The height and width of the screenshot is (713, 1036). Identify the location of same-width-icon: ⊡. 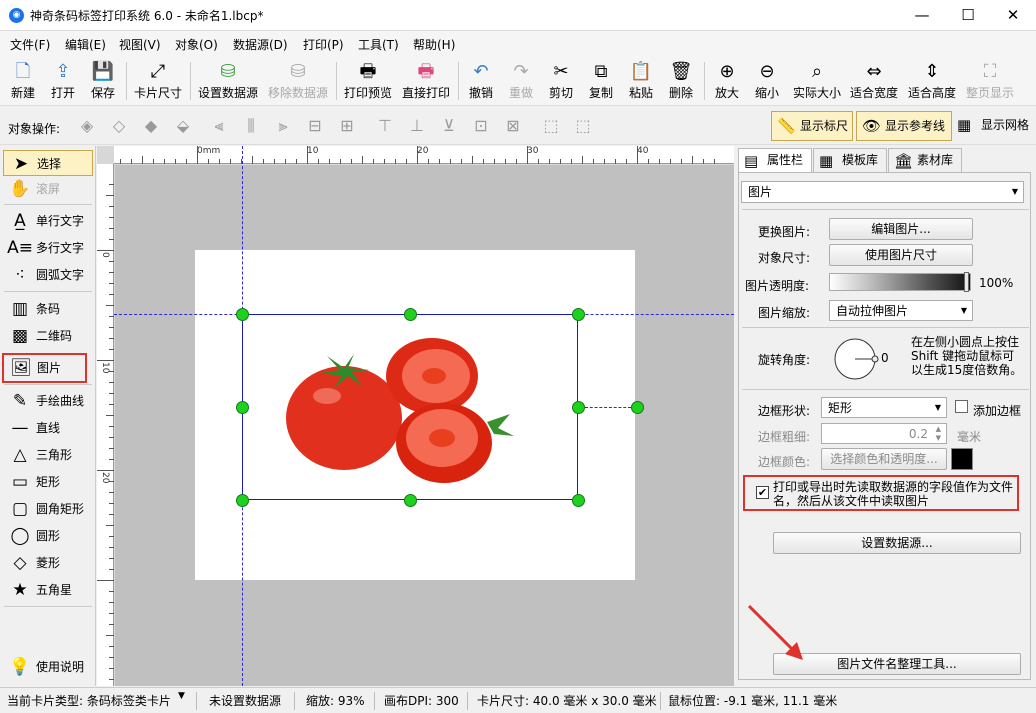
(481, 126).